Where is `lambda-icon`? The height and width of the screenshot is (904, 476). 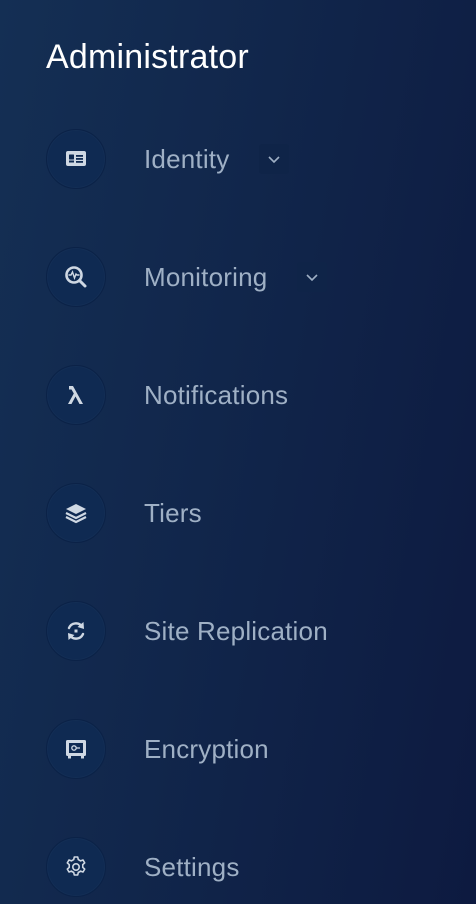
lambda-icon is located at coordinates (76, 395).